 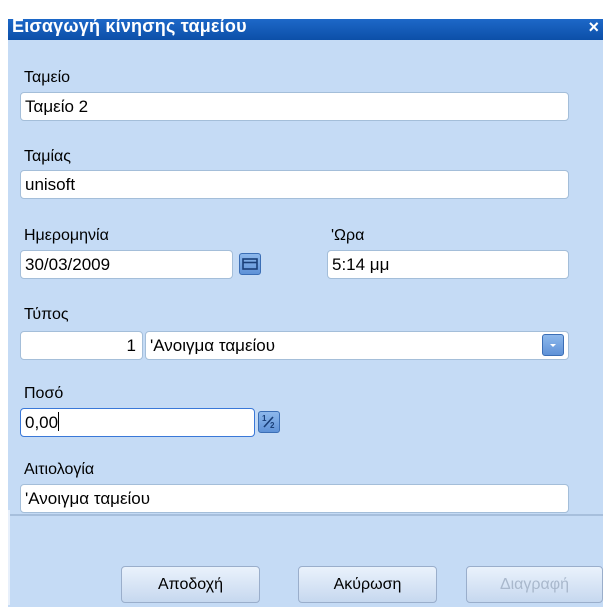 I want to click on amount-value: 0,00, so click(x=42, y=422).